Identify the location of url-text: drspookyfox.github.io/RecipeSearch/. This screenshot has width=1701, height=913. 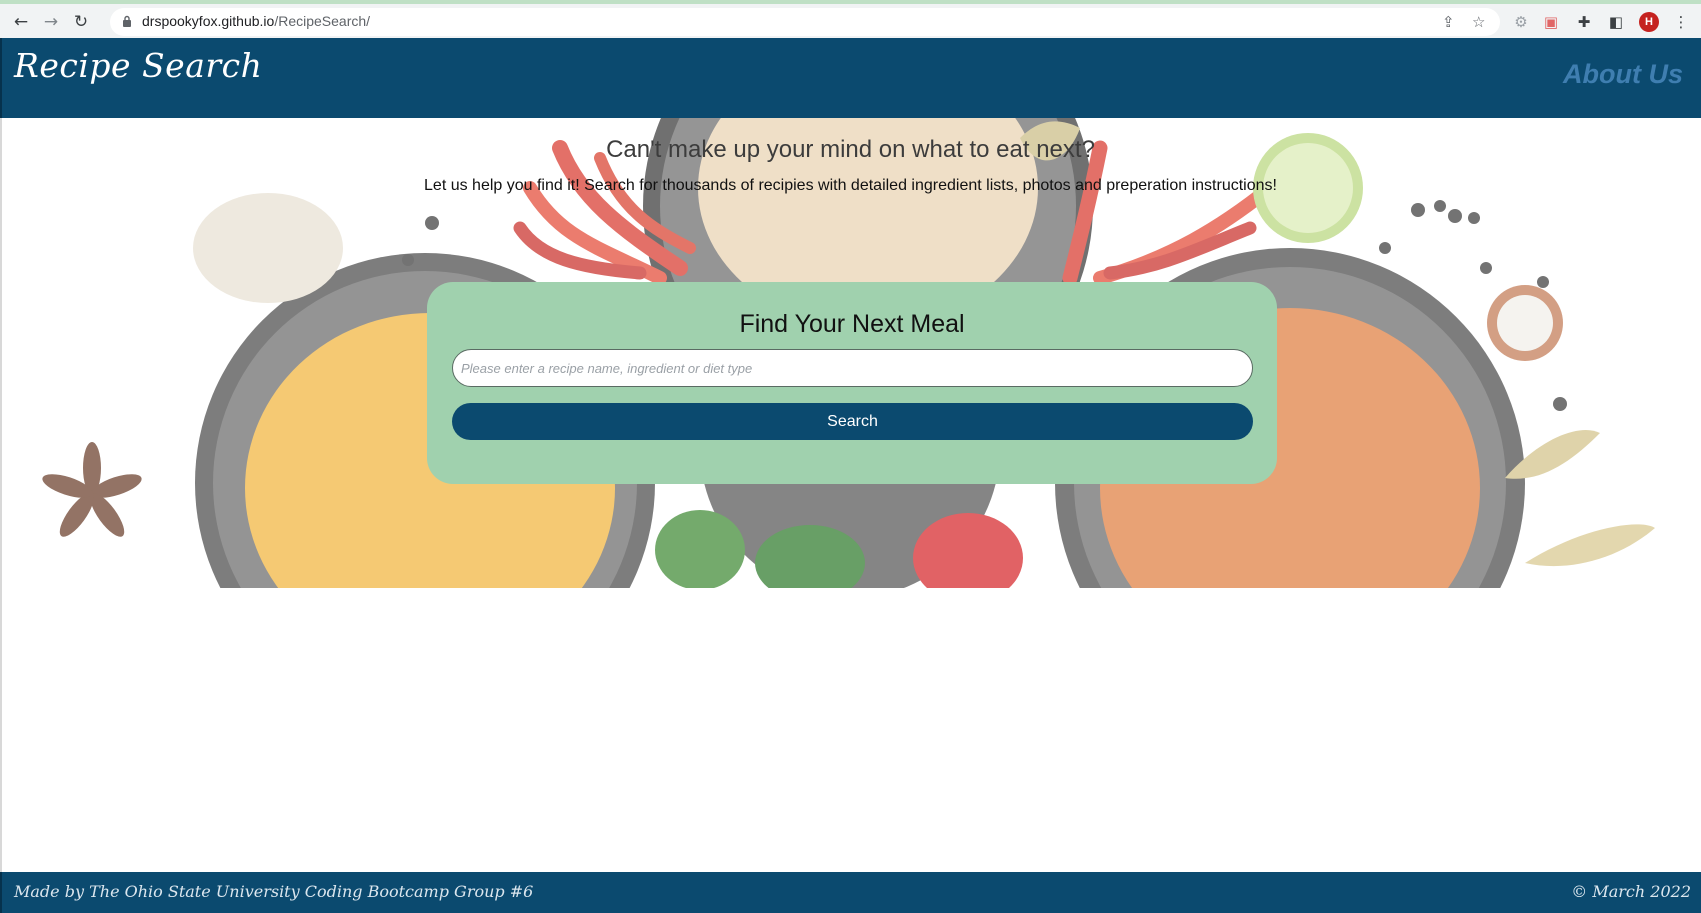
(256, 21).